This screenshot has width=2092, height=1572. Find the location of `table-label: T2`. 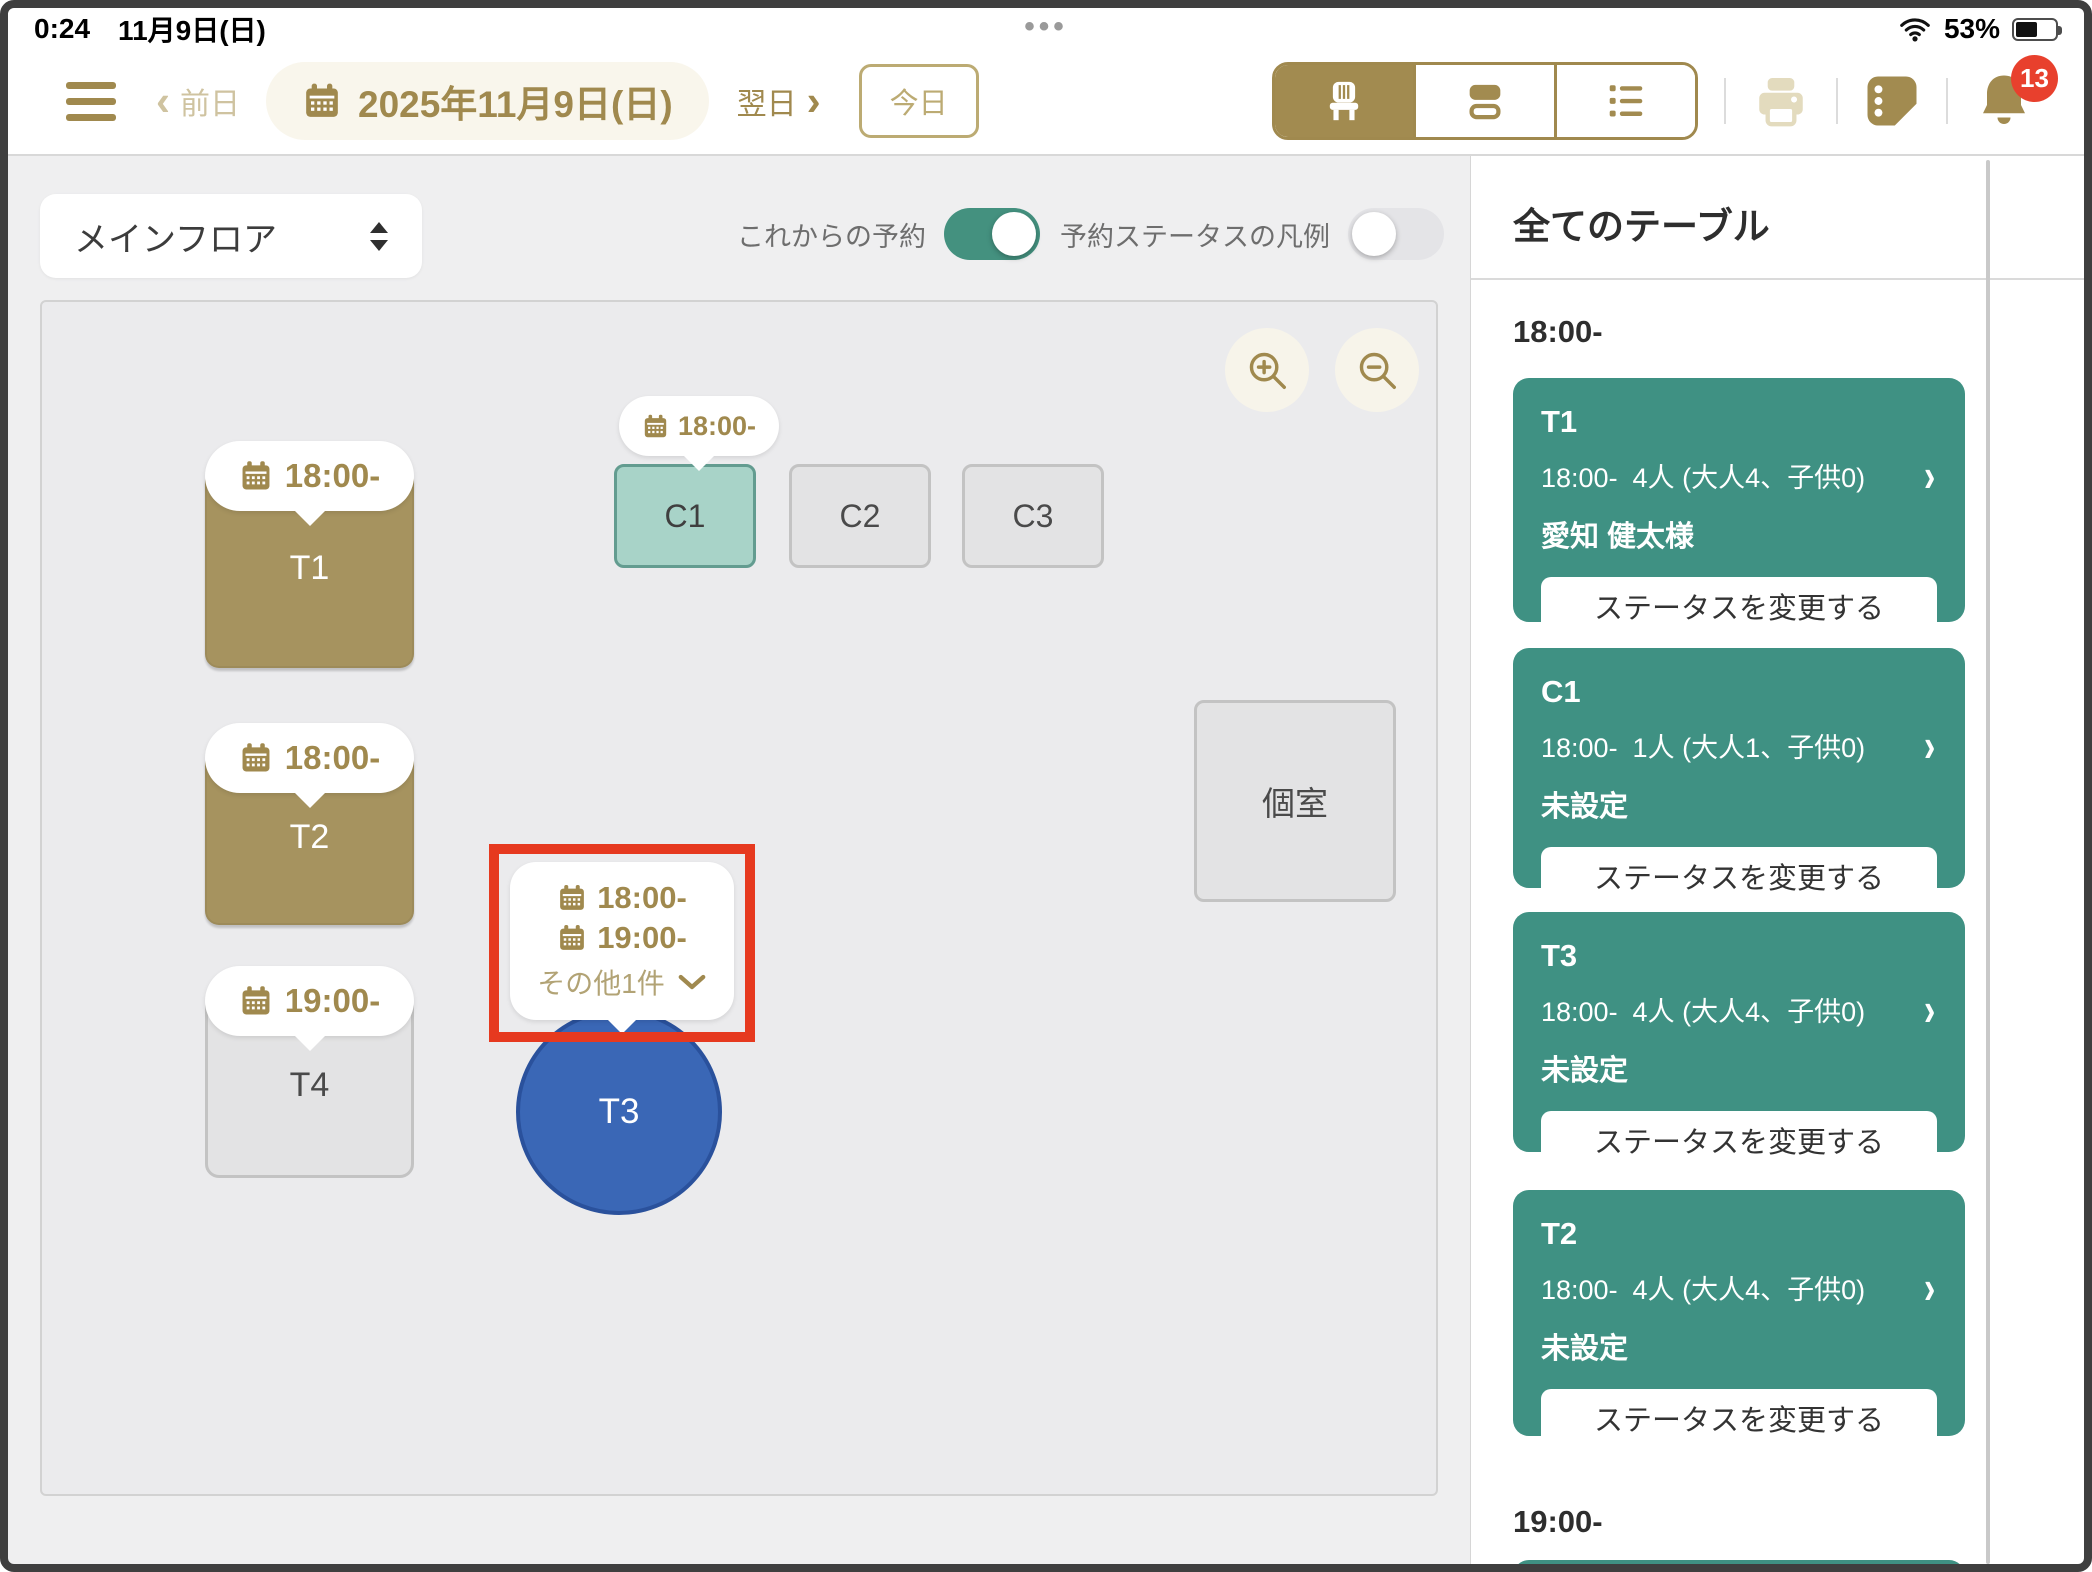

table-label: T2 is located at coordinates (309, 837).